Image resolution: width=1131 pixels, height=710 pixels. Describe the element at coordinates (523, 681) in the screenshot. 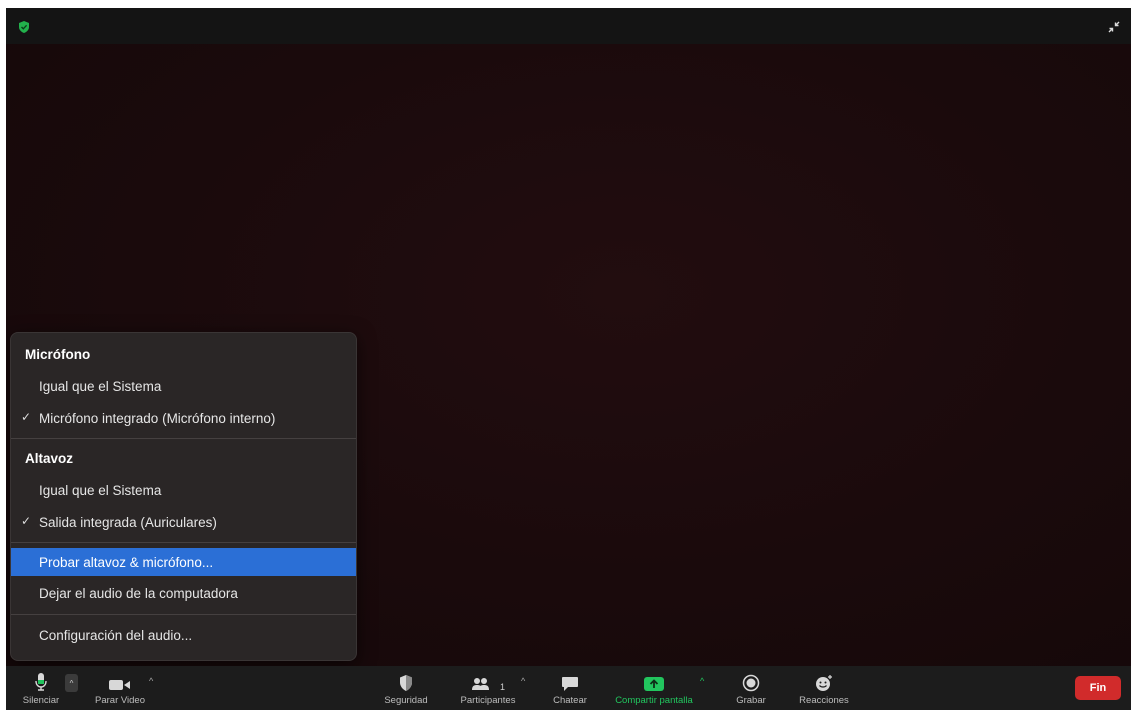

I see `participants-caret: ^` at that location.